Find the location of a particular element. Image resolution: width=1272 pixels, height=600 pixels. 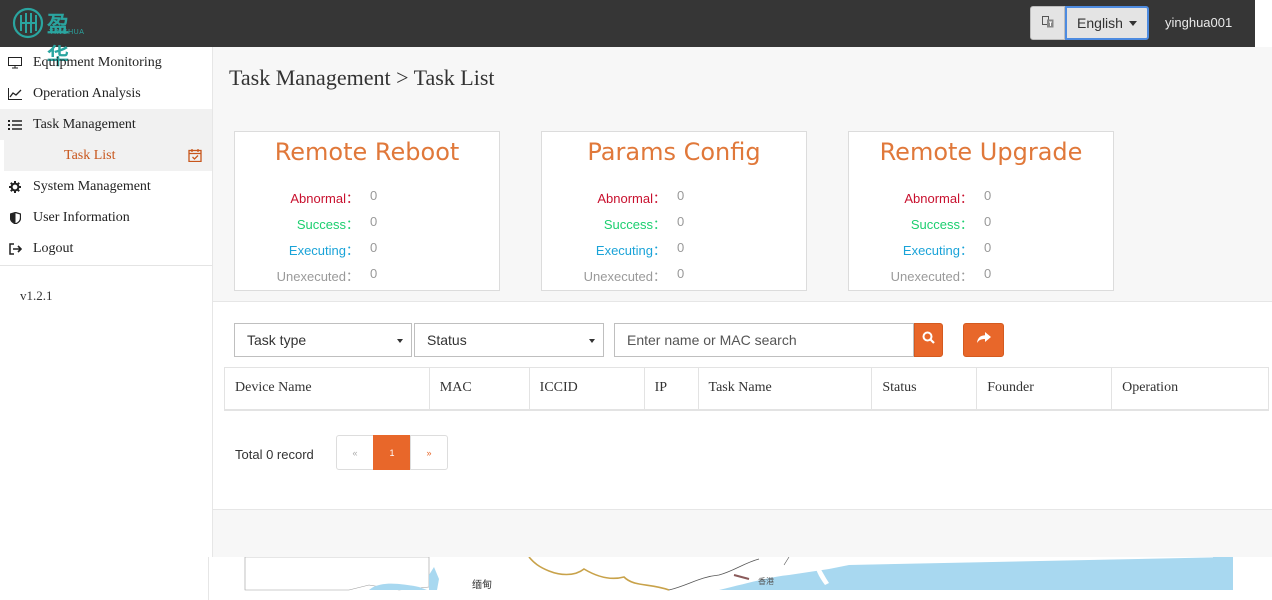

calendar-check-icon is located at coordinates (195, 155).